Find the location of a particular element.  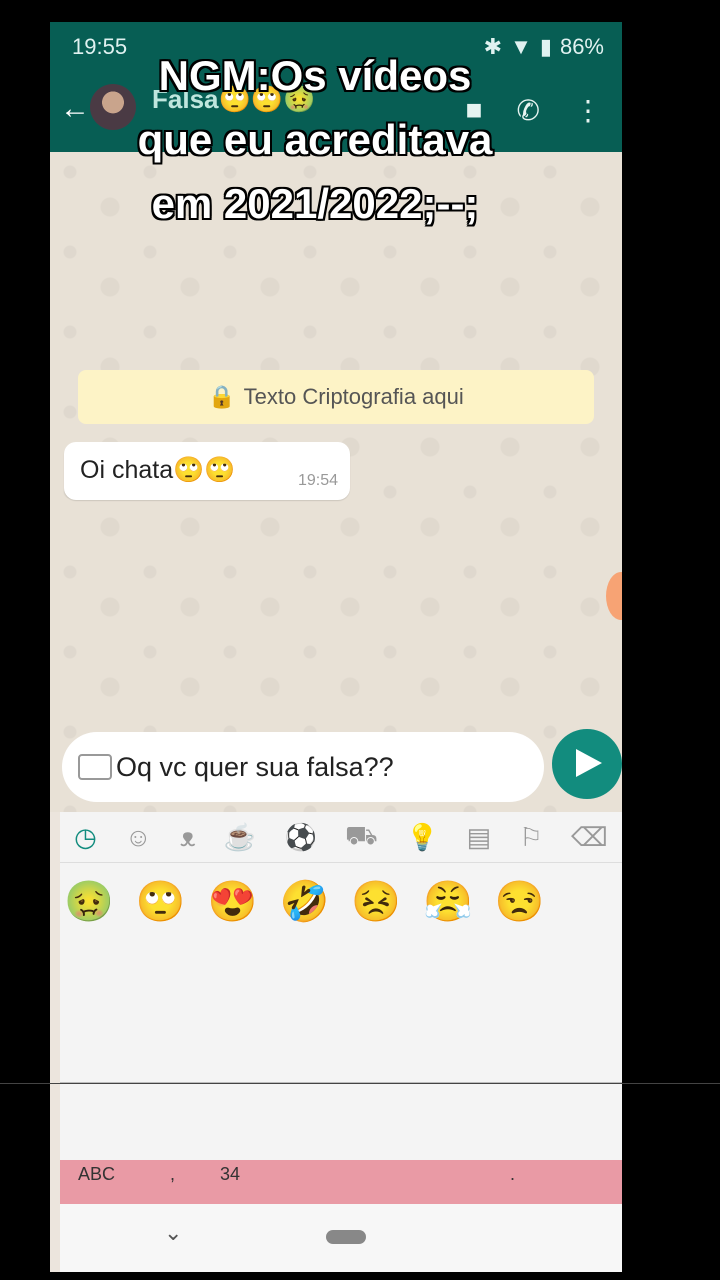

message-input-text: Oq vc quer sua falsa?? is located at coordinates (255, 767).